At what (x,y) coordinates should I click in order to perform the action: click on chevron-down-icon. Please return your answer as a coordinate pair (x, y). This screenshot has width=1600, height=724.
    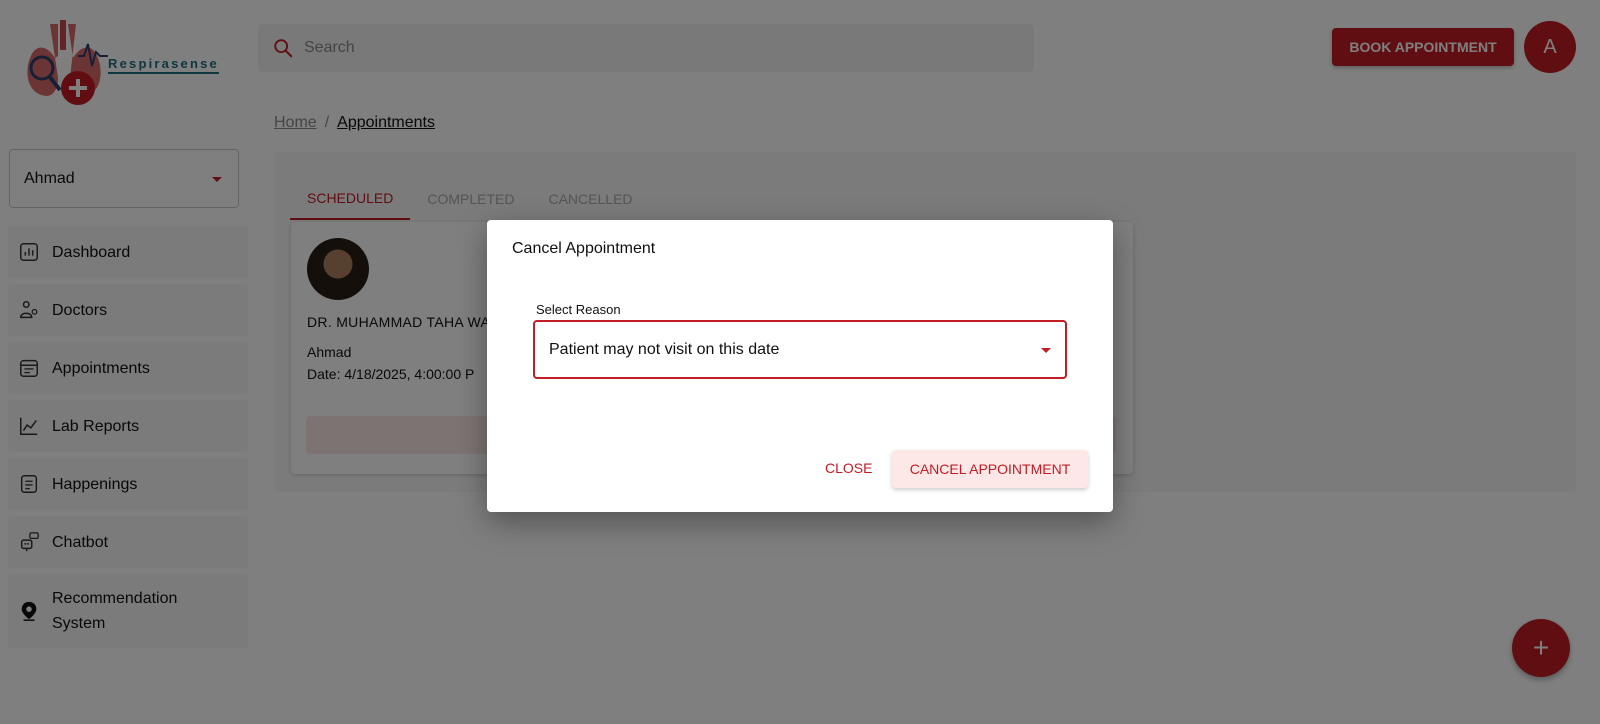
    Looking at the image, I should click on (1046, 350).